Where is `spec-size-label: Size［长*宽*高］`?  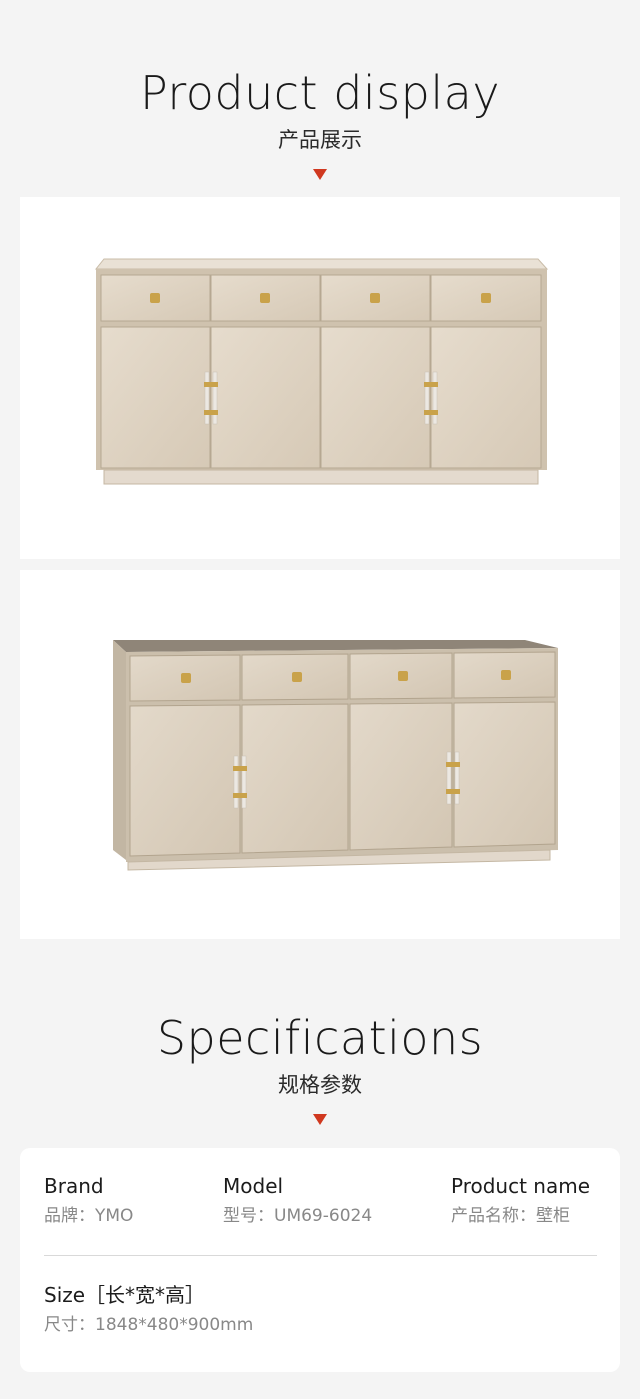
spec-size-label: Size［长*宽*高］ is located at coordinates (125, 1295).